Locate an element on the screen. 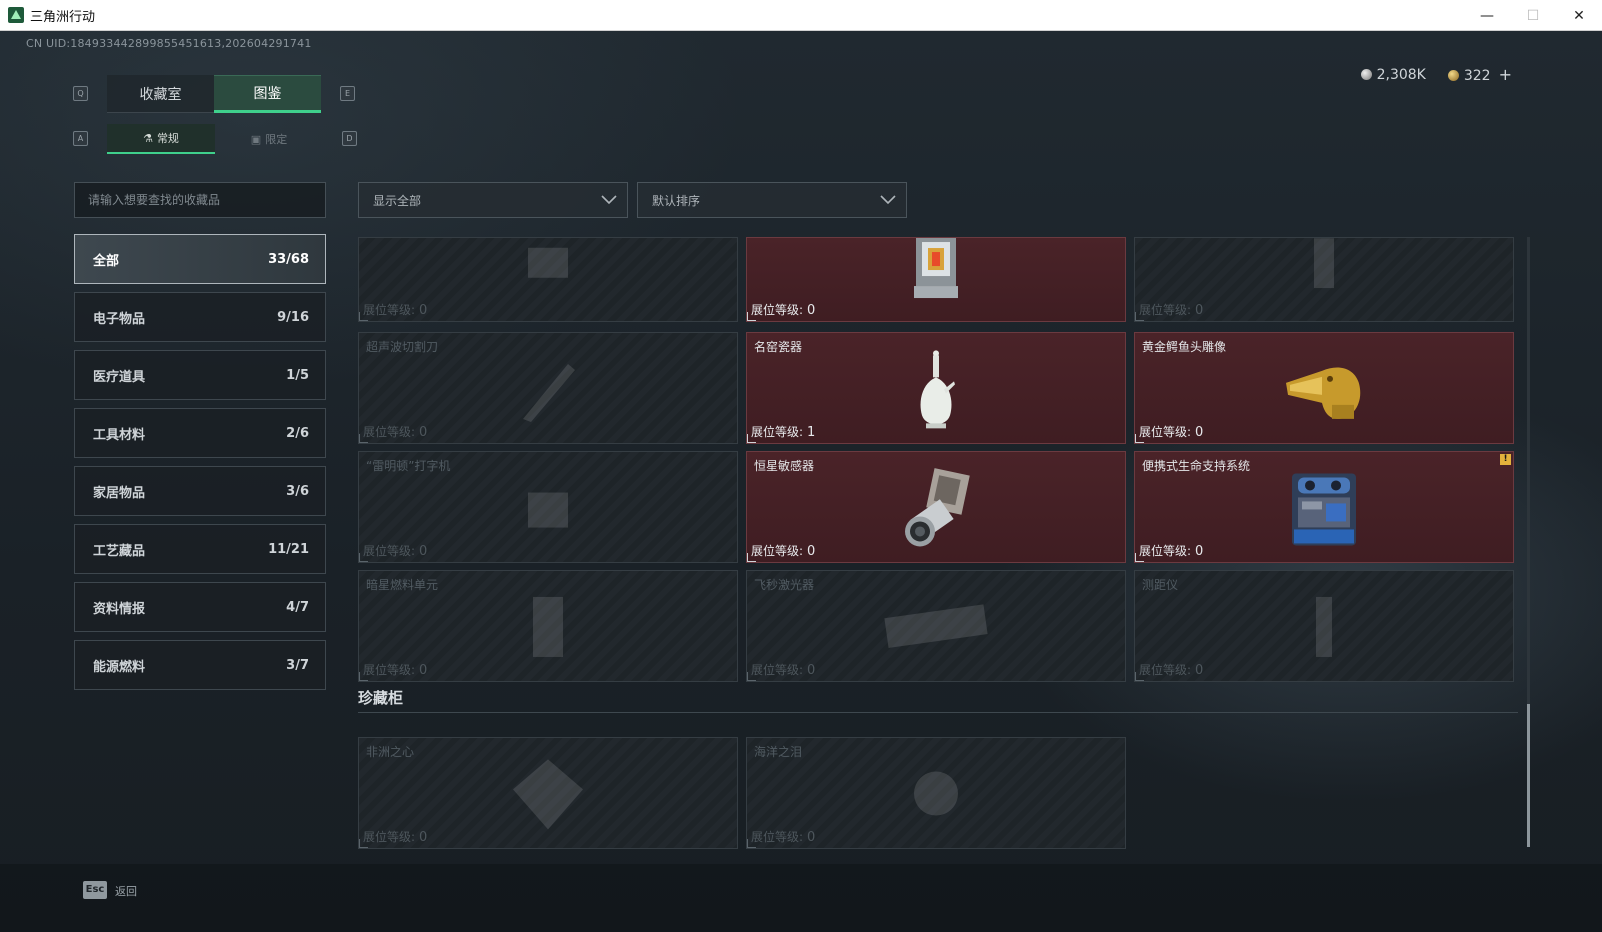  pearl-icon is located at coordinates (936, 796).